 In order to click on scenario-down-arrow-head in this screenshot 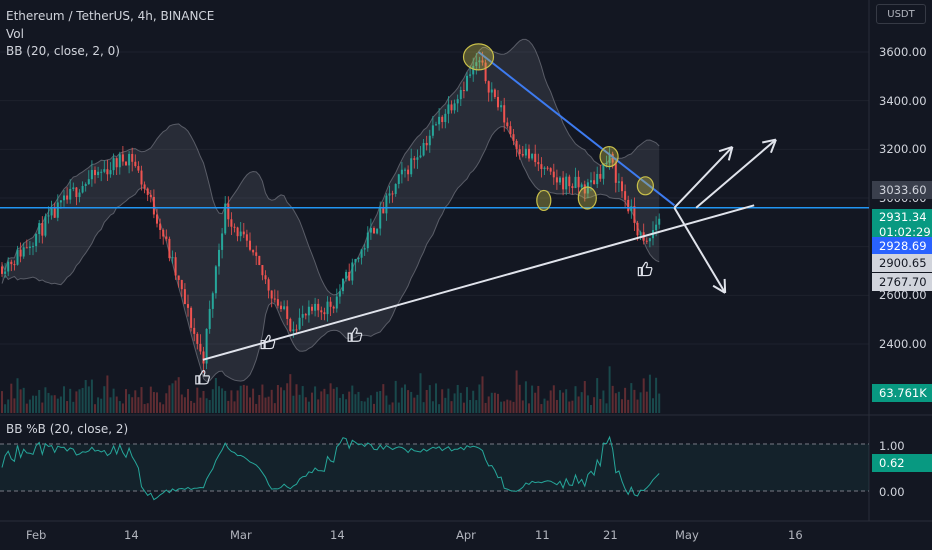, I will do `click(725, 285)`.